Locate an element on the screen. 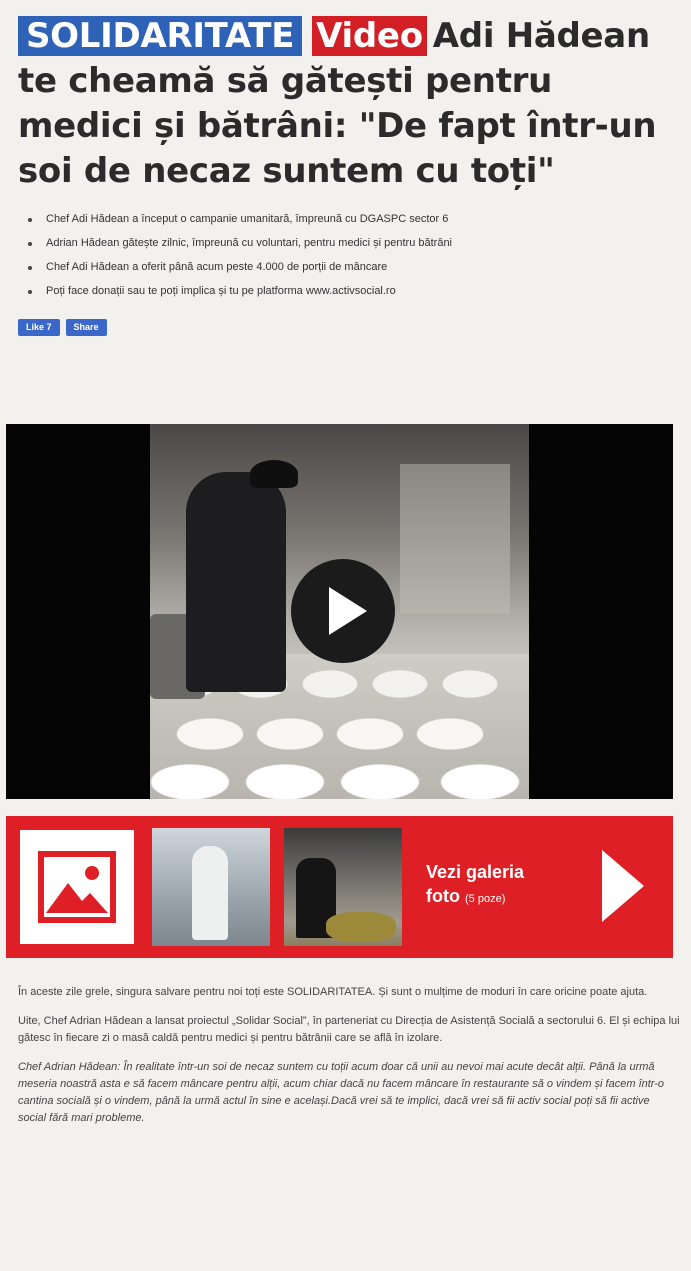  gallery-cta: Vezi galeria foto (5 poze) is located at coordinates (475, 885).